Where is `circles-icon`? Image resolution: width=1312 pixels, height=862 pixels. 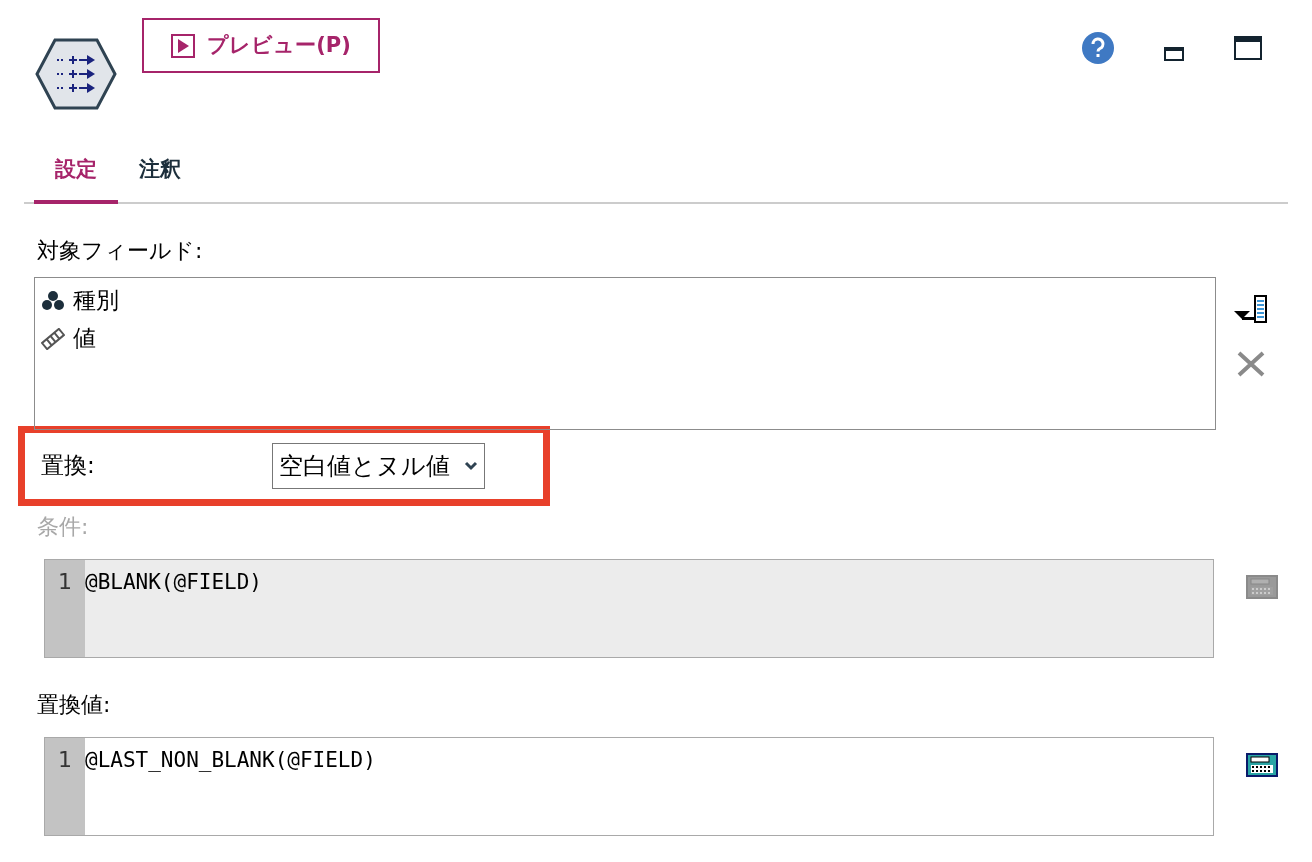 circles-icon is located at coordinates (53, 300).